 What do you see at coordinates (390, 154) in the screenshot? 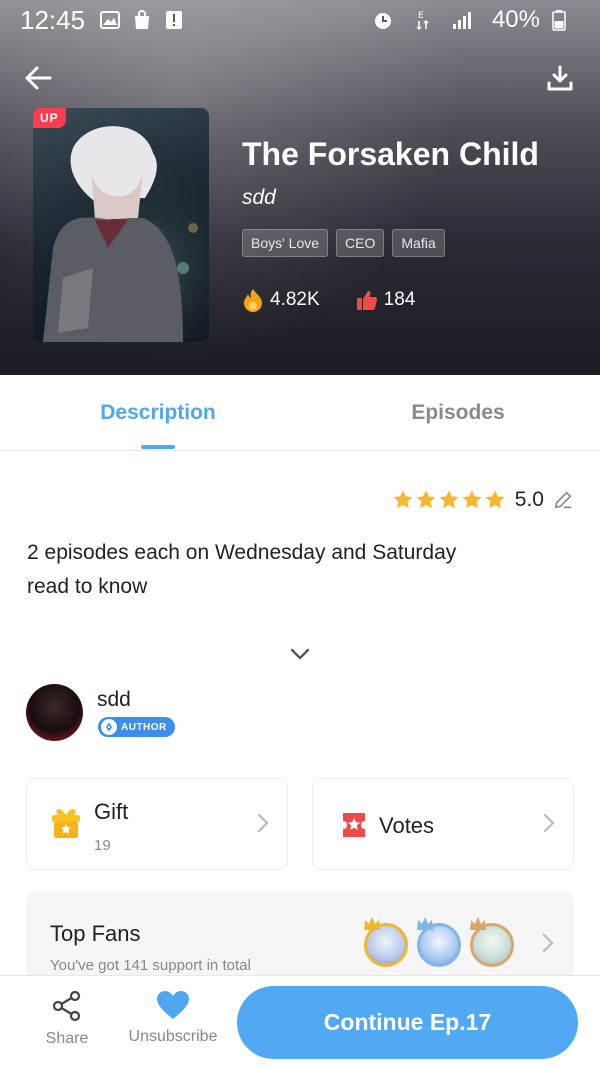
I see `comic-title: The Forsaken Child` at bounding box center [390, 154].